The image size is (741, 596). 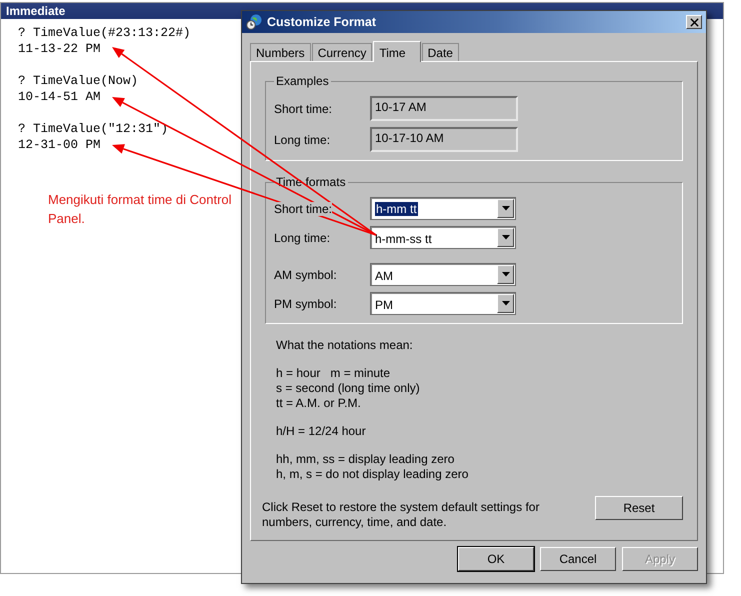 I want to click on tab: Date, so click(x=440, y=52).